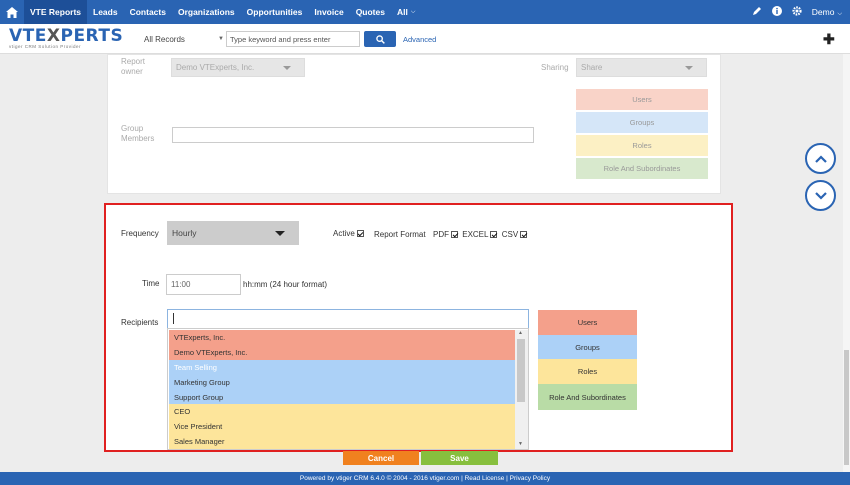 This screenshot has width=850, height=485. What do you see at coordinates (342, 397) in the screenshot?
I see `dropdown-option: Support Group` at bounding box center [342, 397].